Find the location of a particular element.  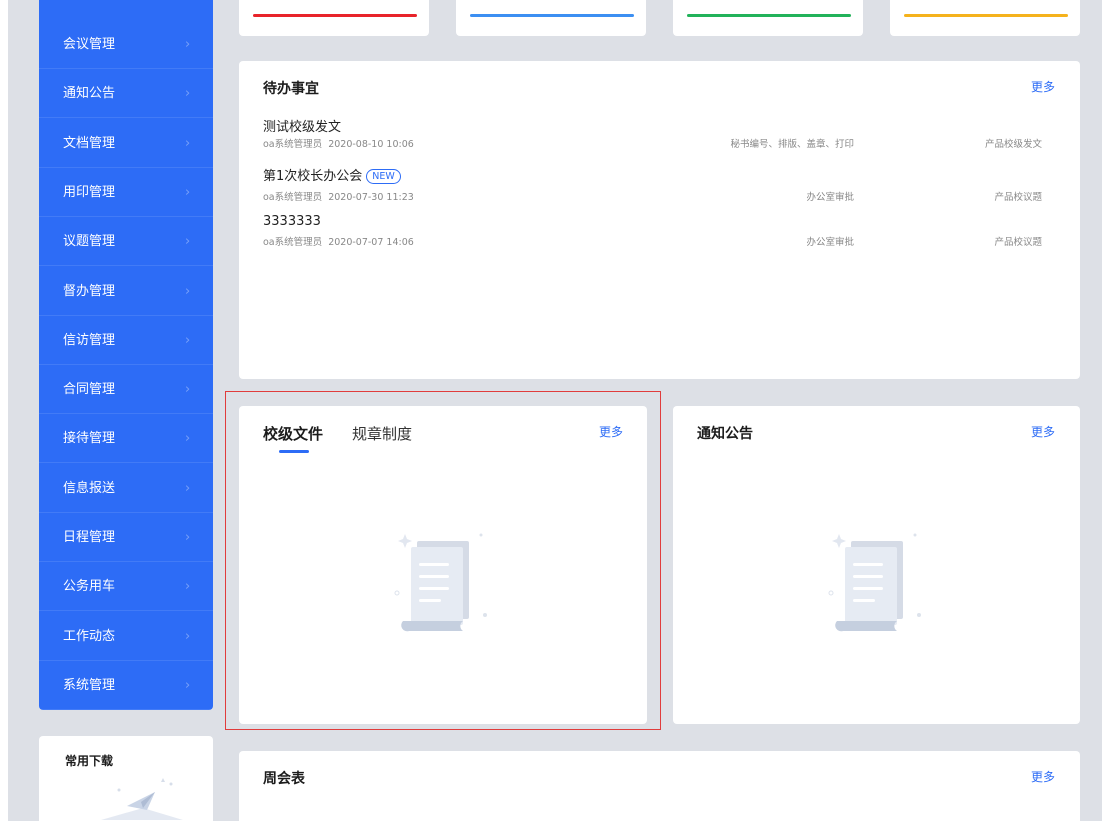

sidebar-item-label: 通知公告 is located at coordinates (89, 94).